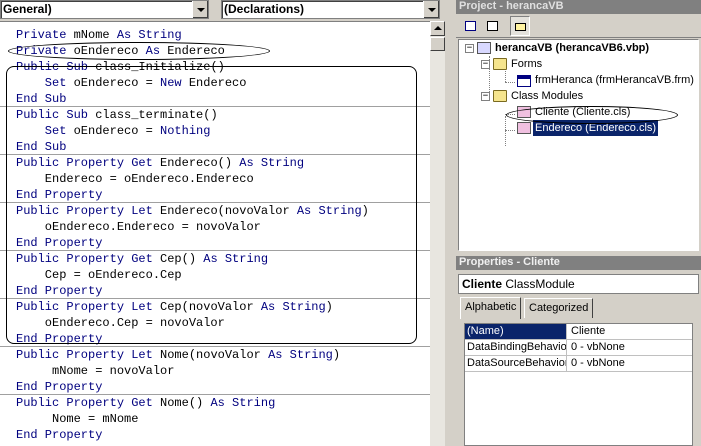 The width and height of the screenshot is (701, 446). What do you see at coordinates (104, 9) in the screenshot?
I see `object-combo: General)` at bounding box center [104, 9].